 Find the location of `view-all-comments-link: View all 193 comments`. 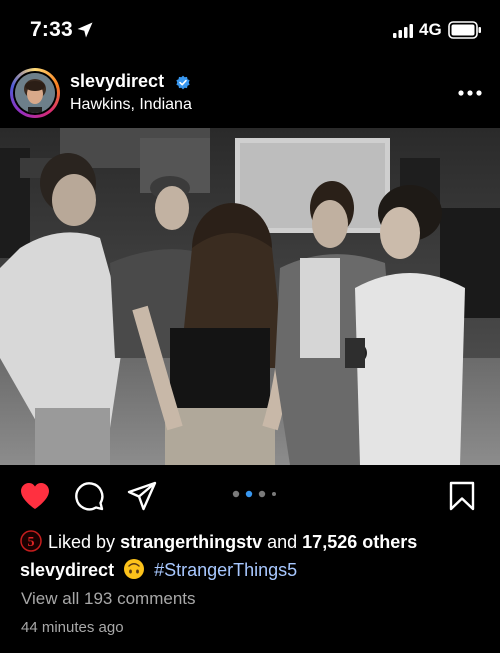

view-all-comments-link: View all 193 comments is located at coordinates (108, 599).